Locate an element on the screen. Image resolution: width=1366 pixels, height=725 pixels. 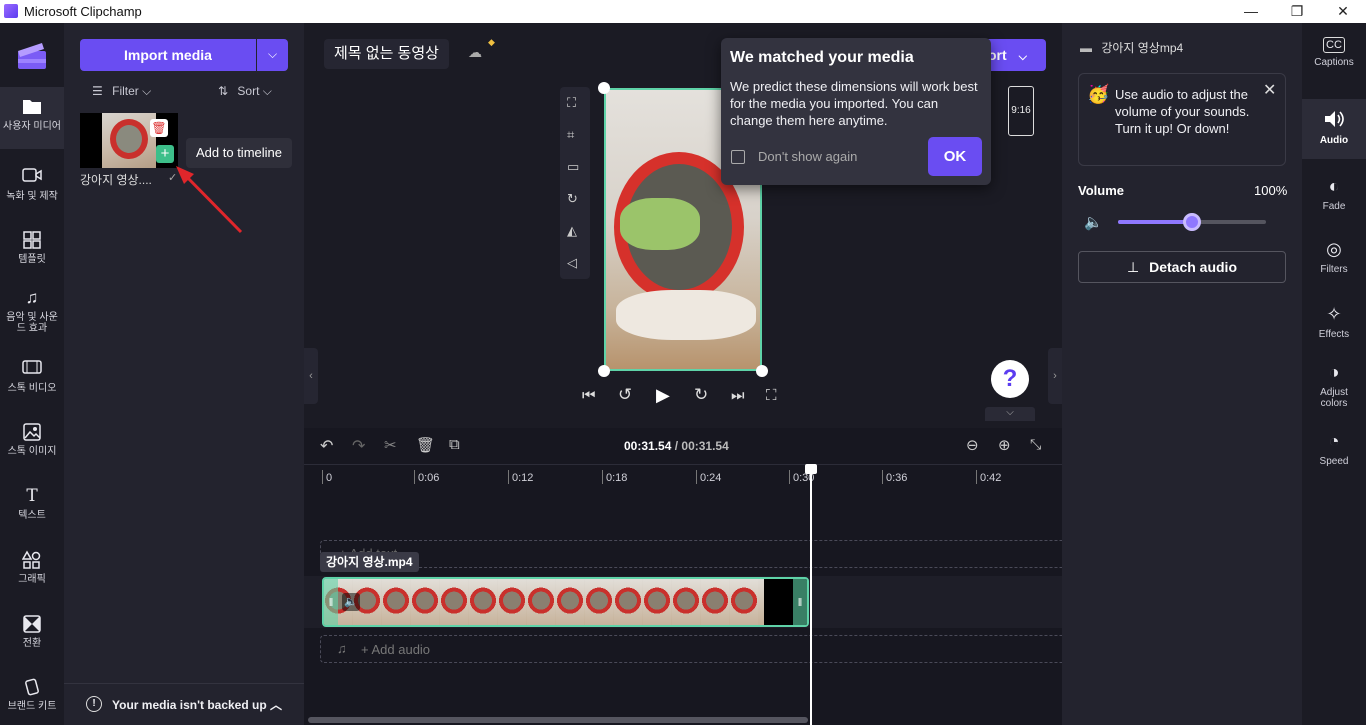
tab-adjust-colors: ◑ Adjust colors is located at coordinates (1334, 385).